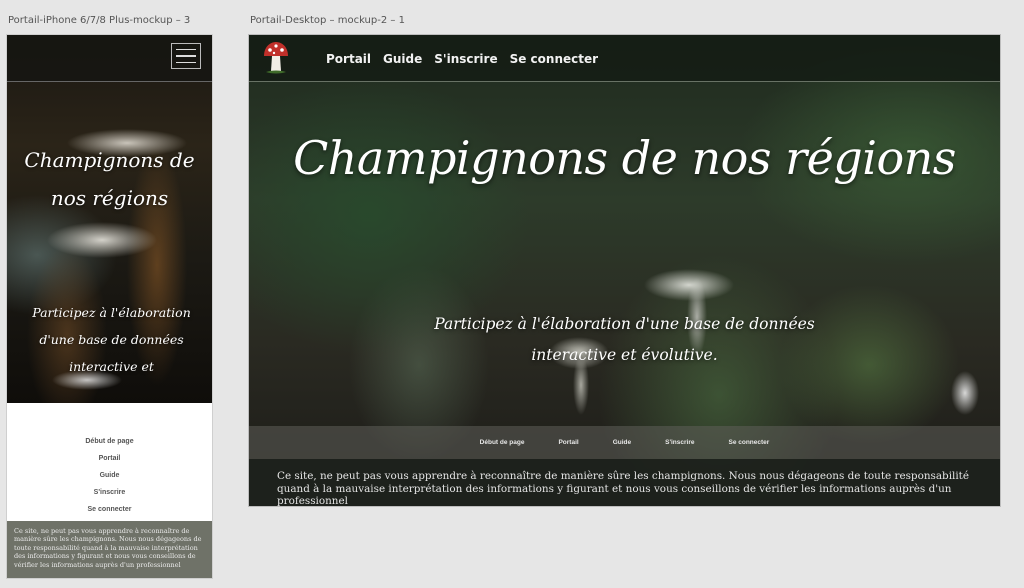 This screenshot has width=1024, height=588. I want to click on desktop-footer-link-portail: Portail, so click(568, 442).